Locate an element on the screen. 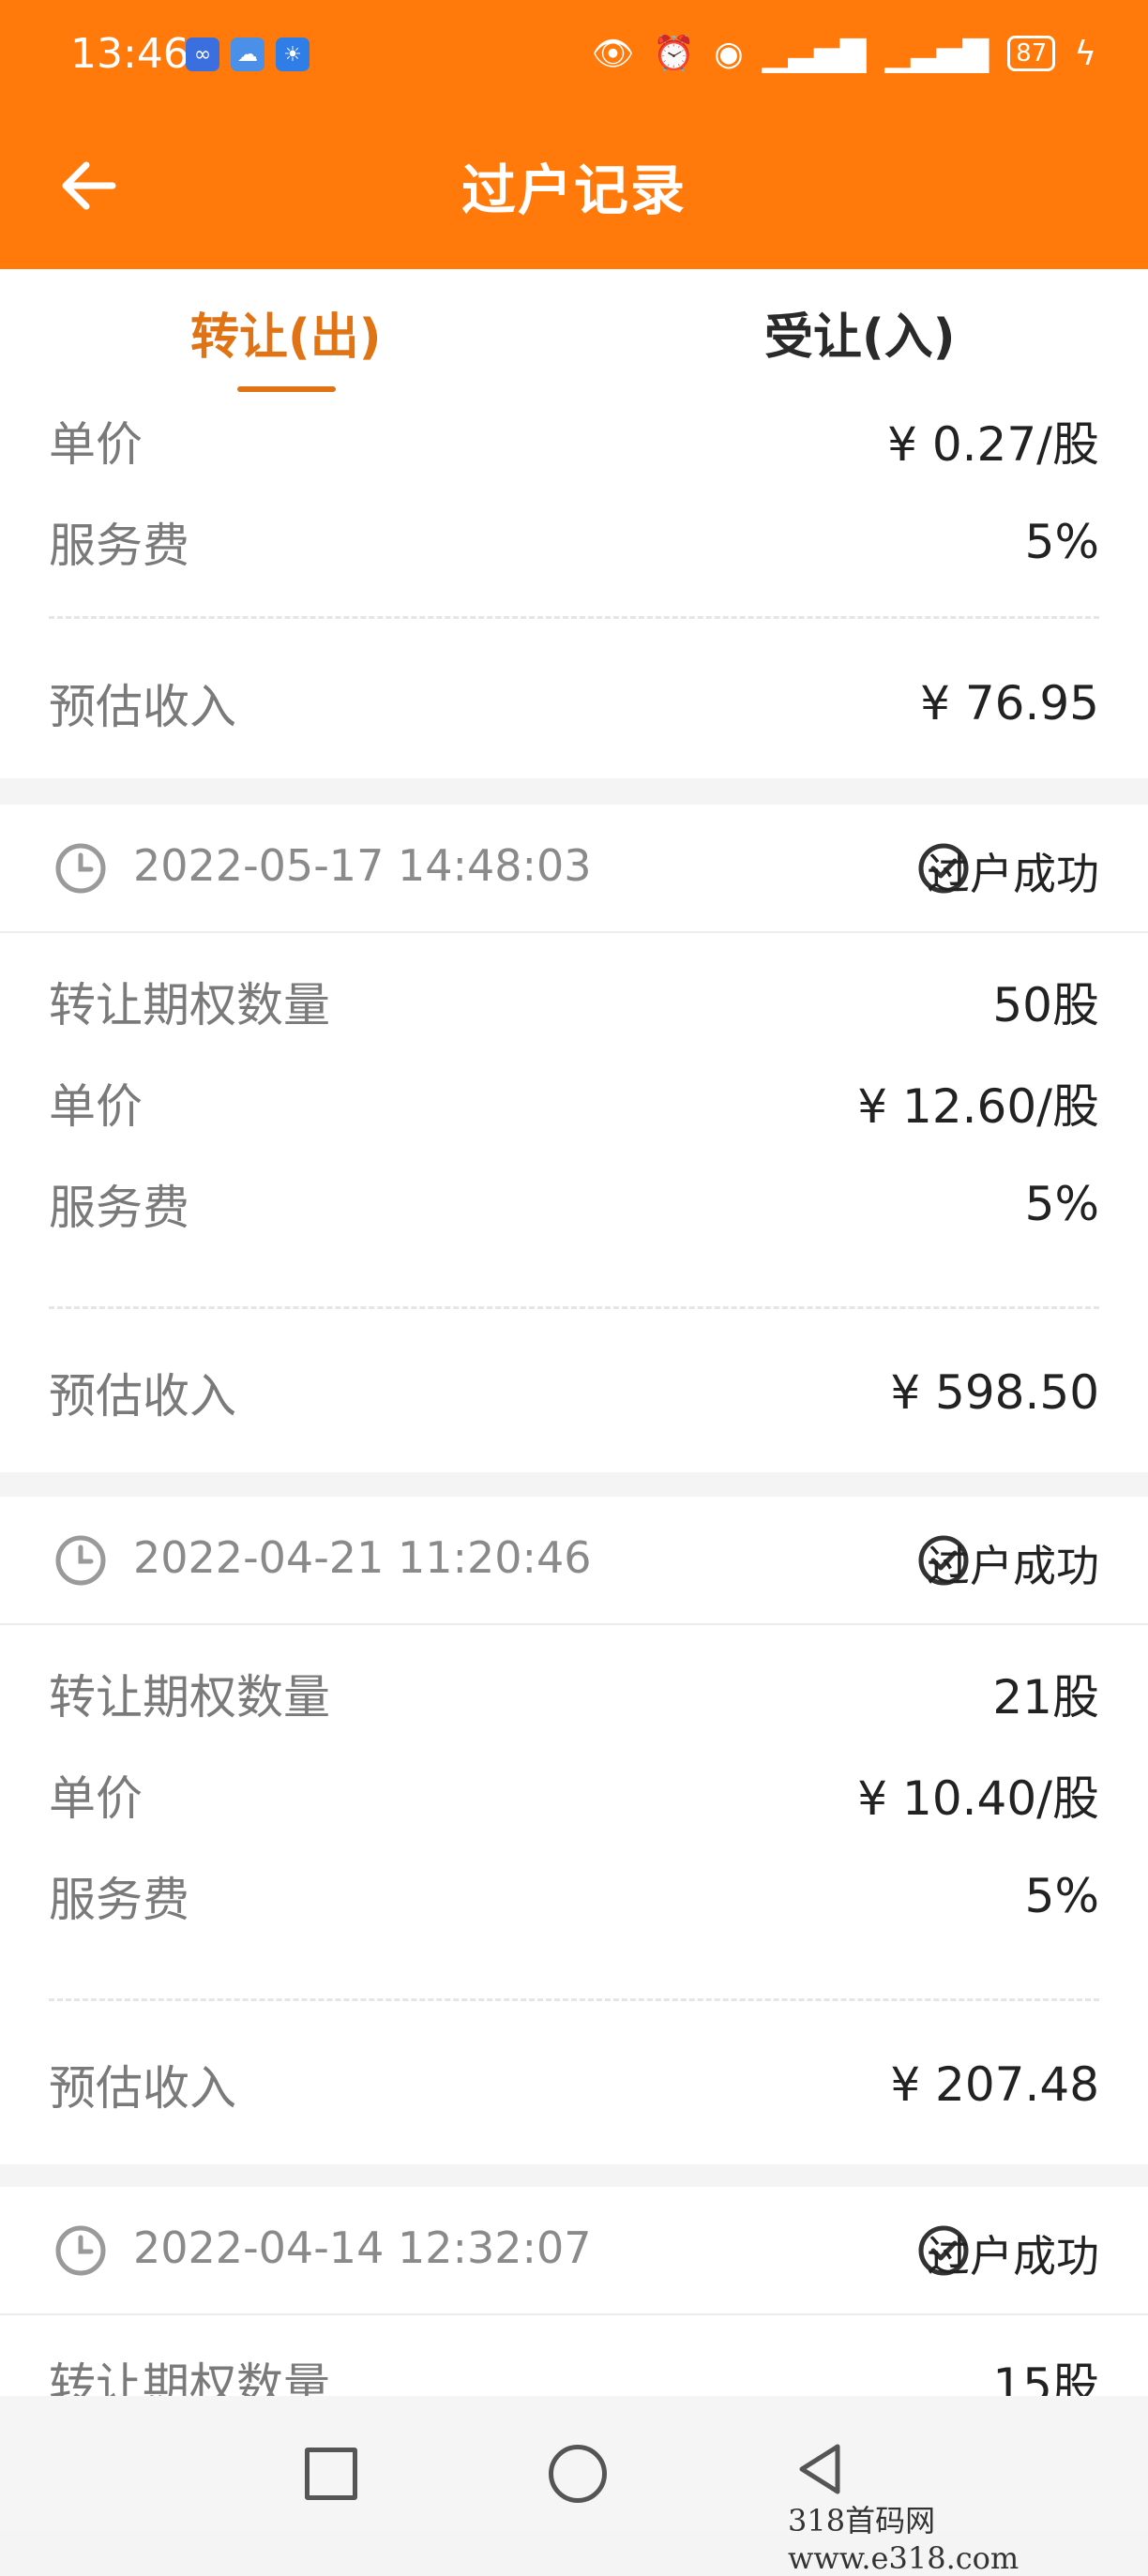 Image resolution: width=1148 pixels, height=2576 pixels. unit-price-value: ¥ 12.60/股 is located at coordinates (978, 1106).